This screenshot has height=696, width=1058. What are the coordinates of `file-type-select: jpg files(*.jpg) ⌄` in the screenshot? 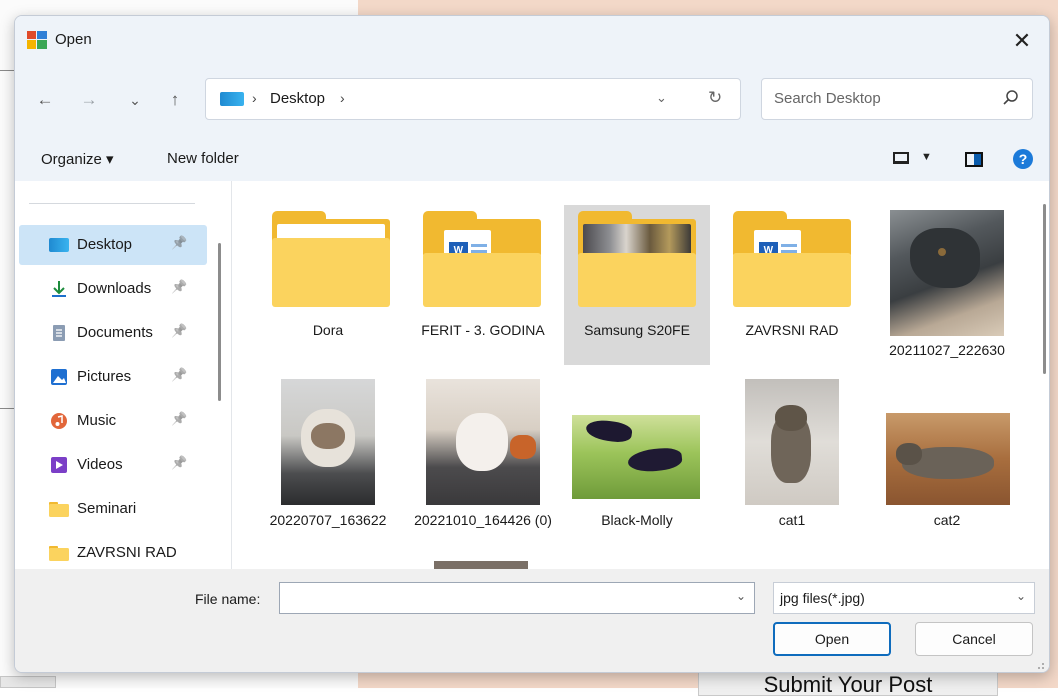 It's located at (904, 598).